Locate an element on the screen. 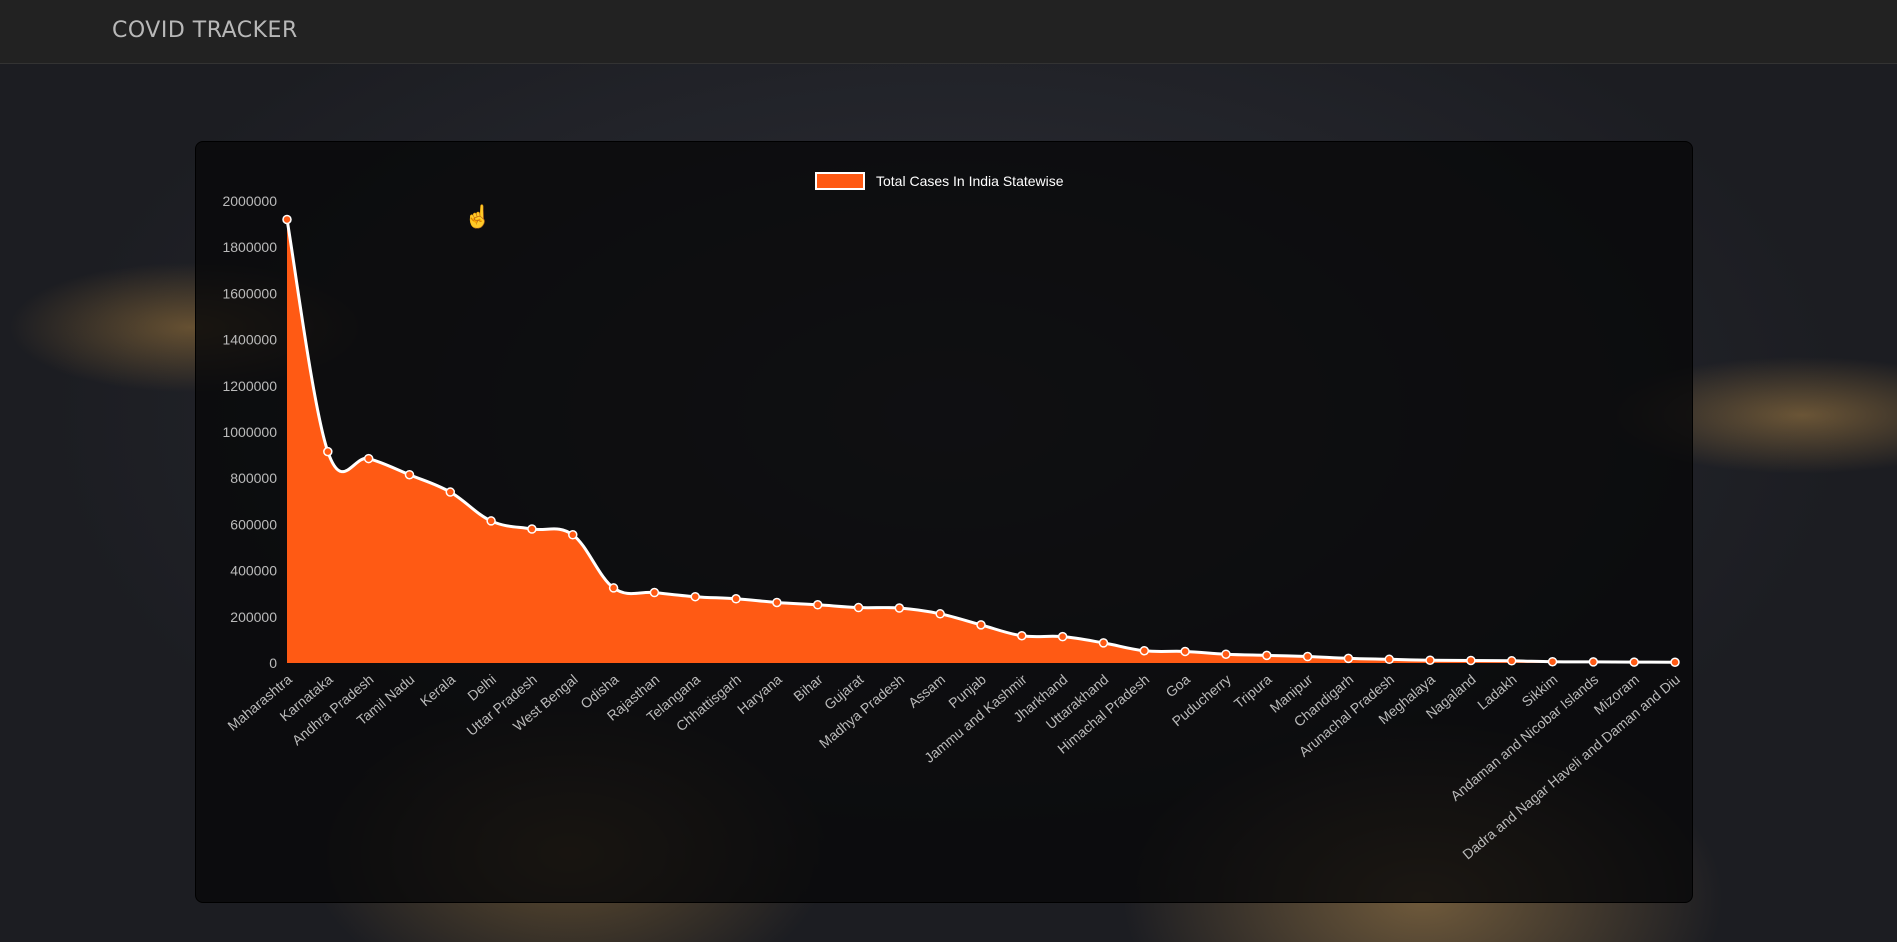  y-tick-label: 1400000 is located at coordinates (249, 340).